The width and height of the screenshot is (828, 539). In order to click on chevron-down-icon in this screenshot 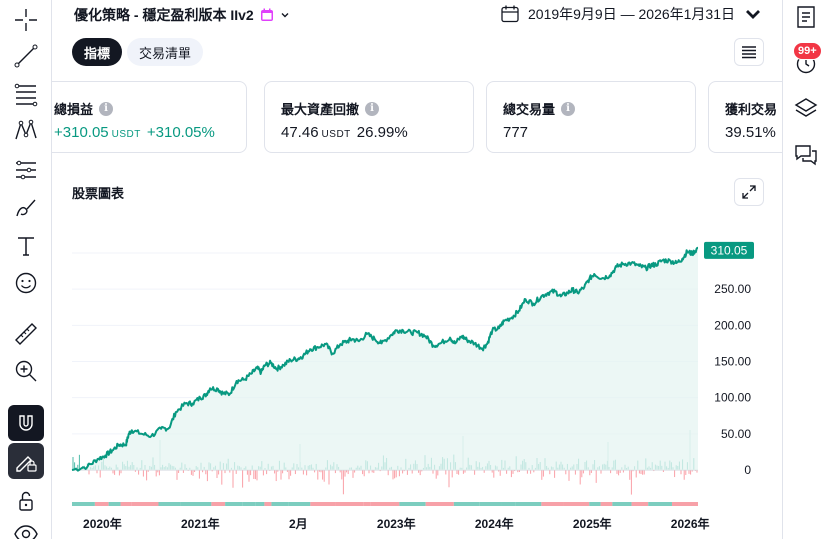, I will do `click(753, 14)`.